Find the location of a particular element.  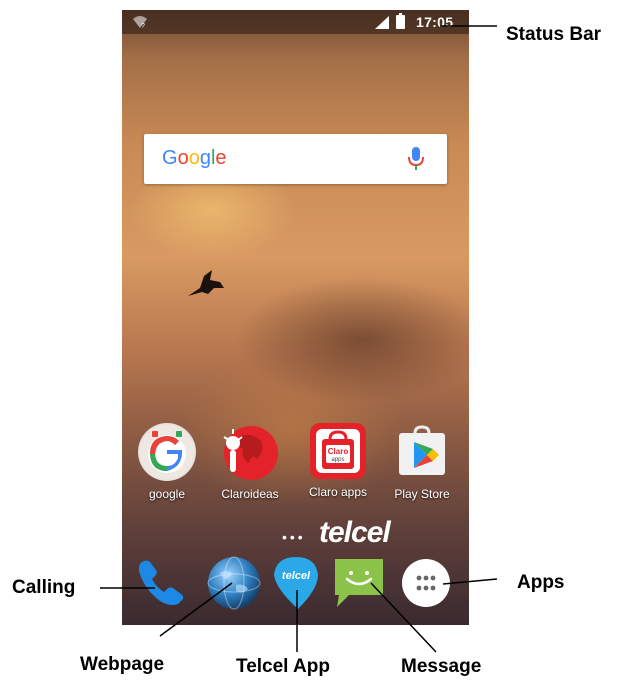

telcel-icon-text: telcel is located at coordinates (296, 576).